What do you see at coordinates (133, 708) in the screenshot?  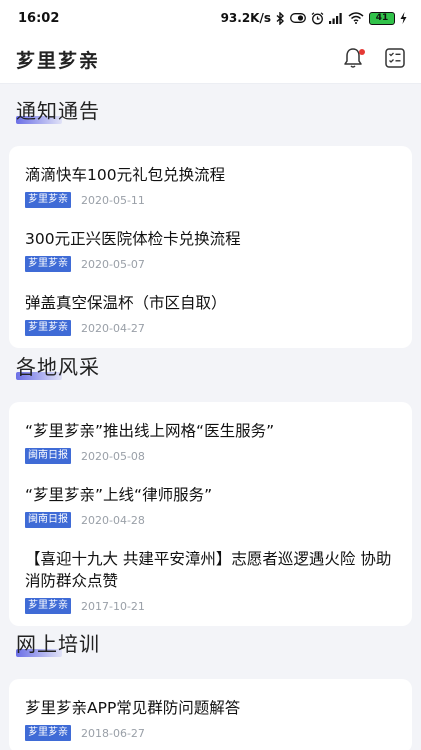 I see `item-title: 芗里芗亲APP常见群防问题解答` at bounding box center [133, 708].